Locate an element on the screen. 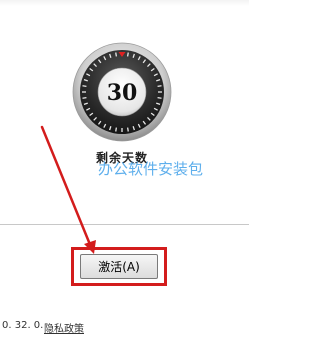 The height and width of the screenshot is (343, 320). window-top-edge is located at coordinates (124, 3).